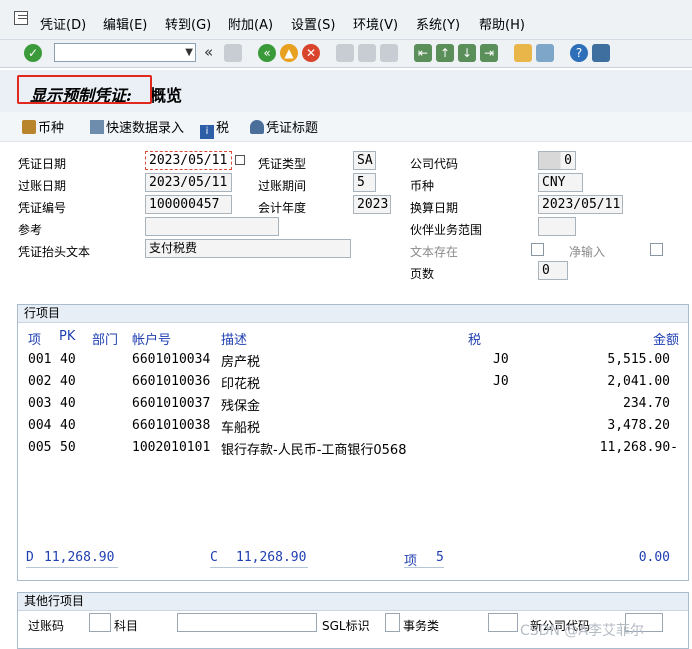 Image resolution: width=692 pixels, height=649 pixels. Describe the element at coordinates (423, 53) in the screenshot. I see `first-page-icon: ⇤` at that location.